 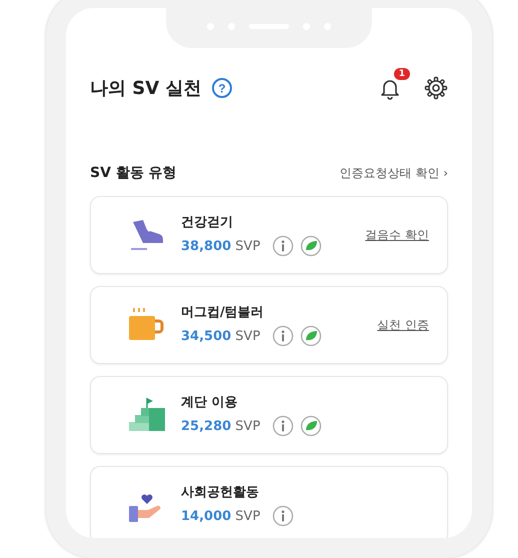 I want to click on activity-name: 계단 이용, so click(x=210, y=402).